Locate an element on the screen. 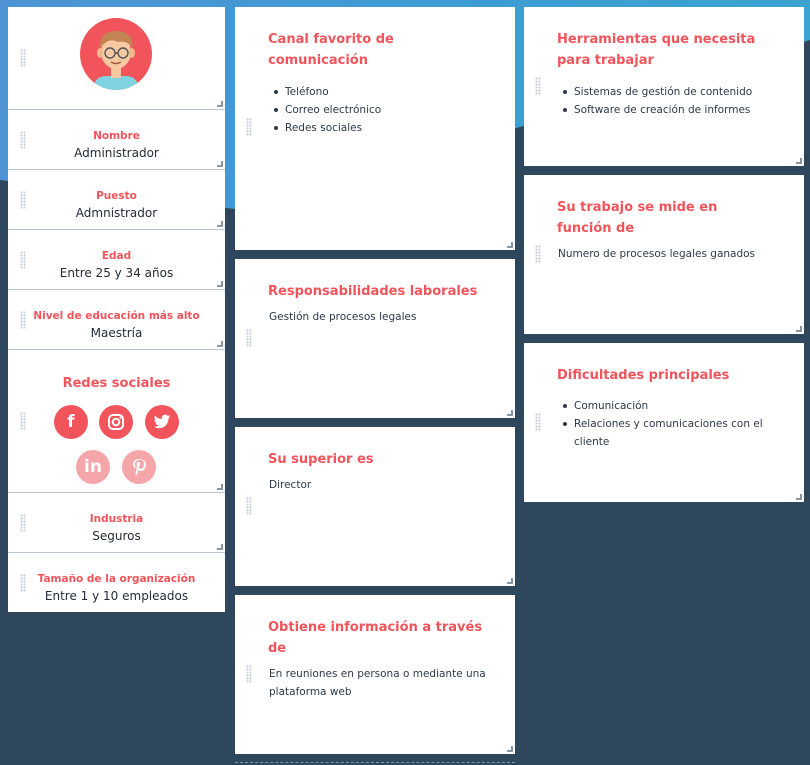 The image size is (810, 765). field-nombre: Nombre Administrador is located at coordinates (116, 140).